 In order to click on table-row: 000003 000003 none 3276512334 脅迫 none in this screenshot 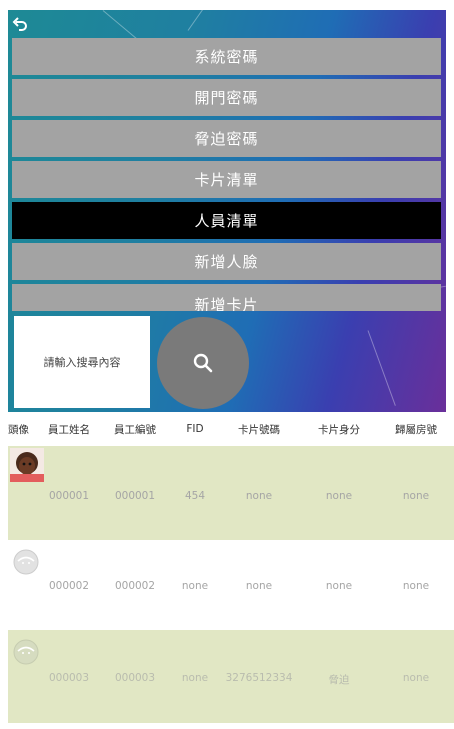, I will do `click(231, 676)`.